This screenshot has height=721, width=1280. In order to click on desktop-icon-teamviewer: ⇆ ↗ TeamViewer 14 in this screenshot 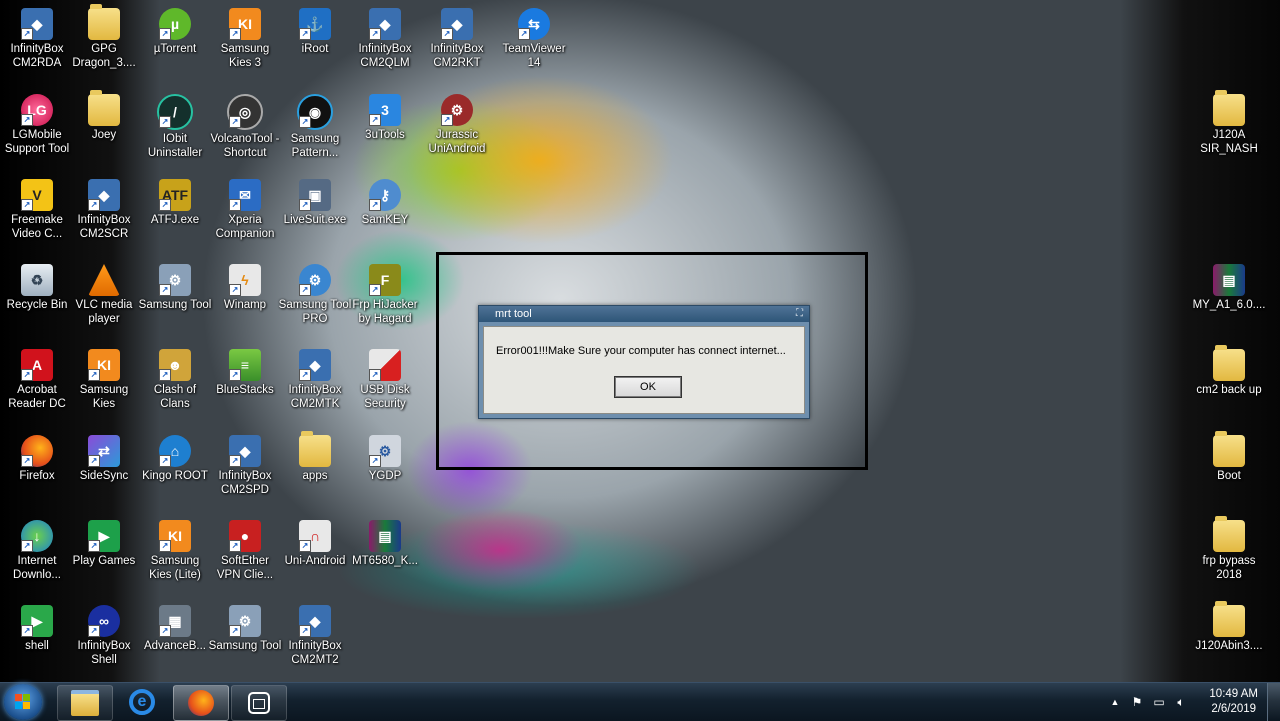, I will do `click(534, 36)`.